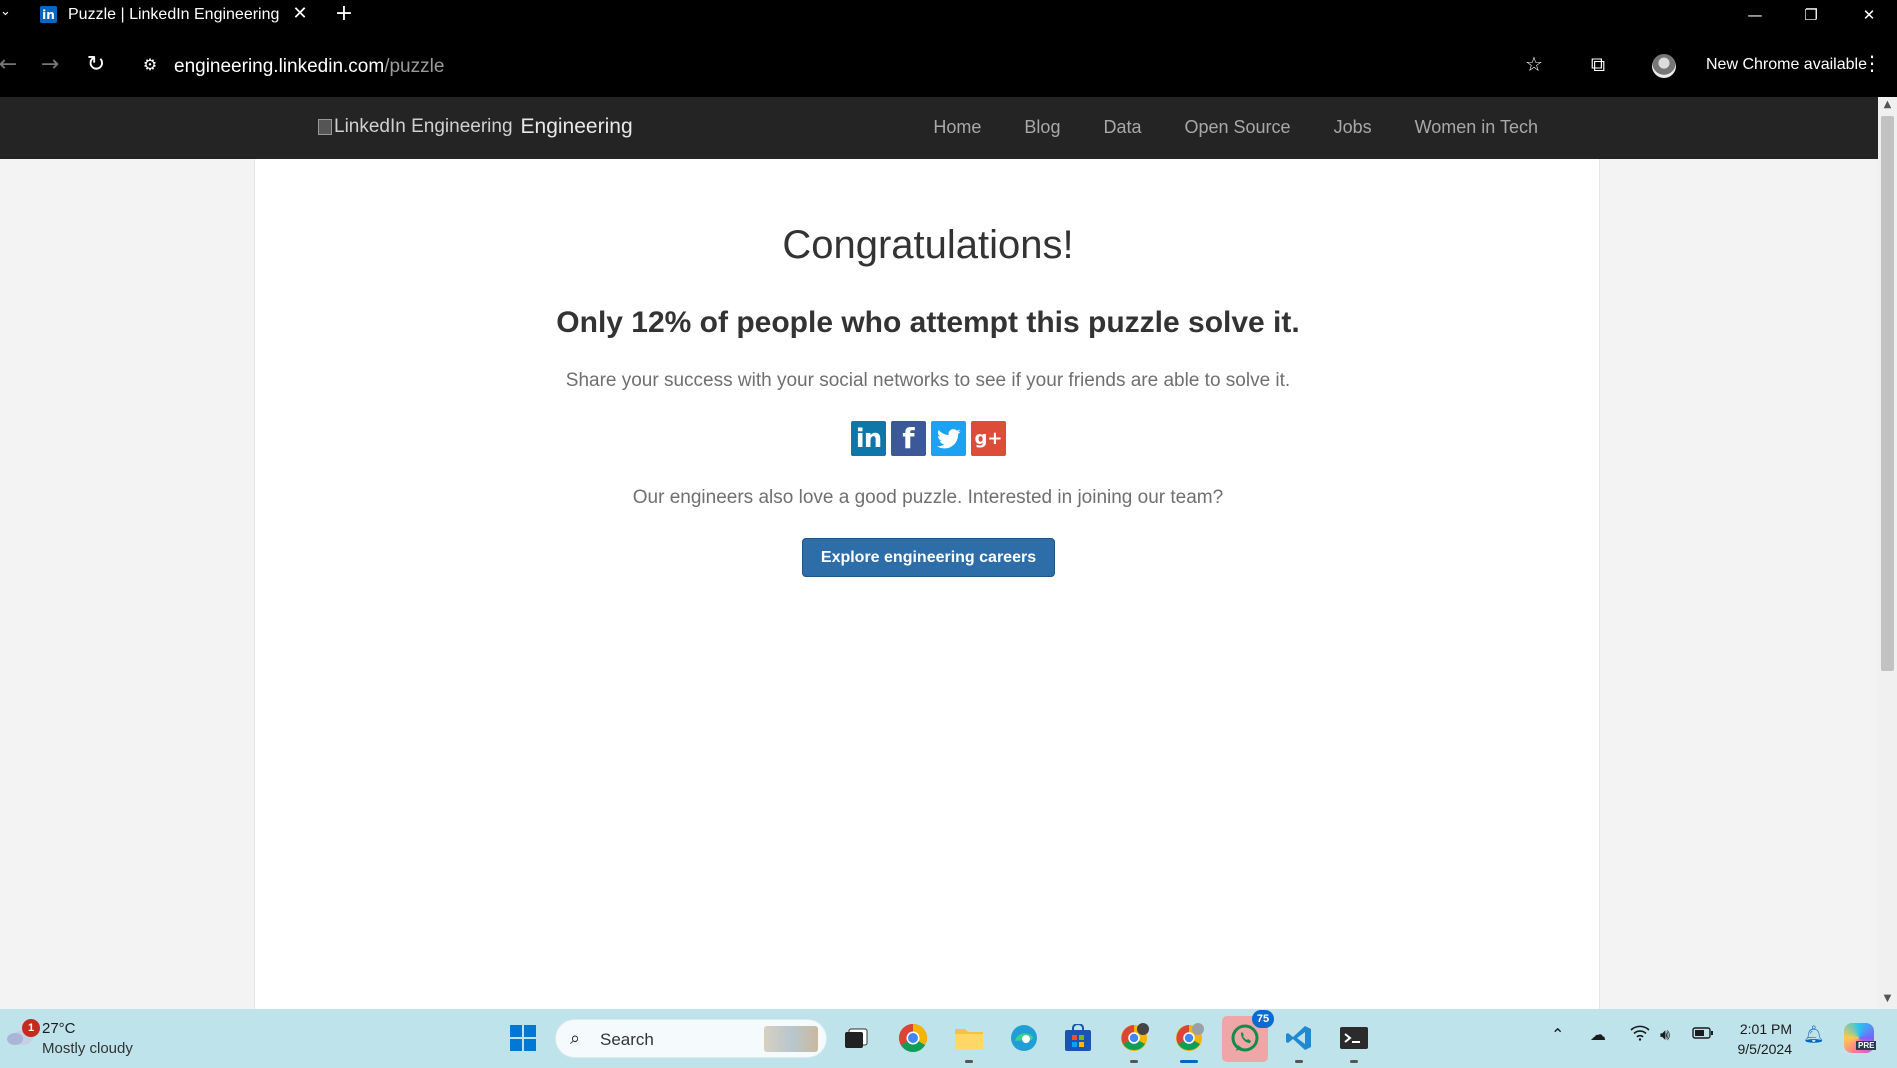 Image resolution: width=1897 pixels, height=1068 pixels. I want to click on explore-careers-button: Explore engineering careers, so click(928, 557).